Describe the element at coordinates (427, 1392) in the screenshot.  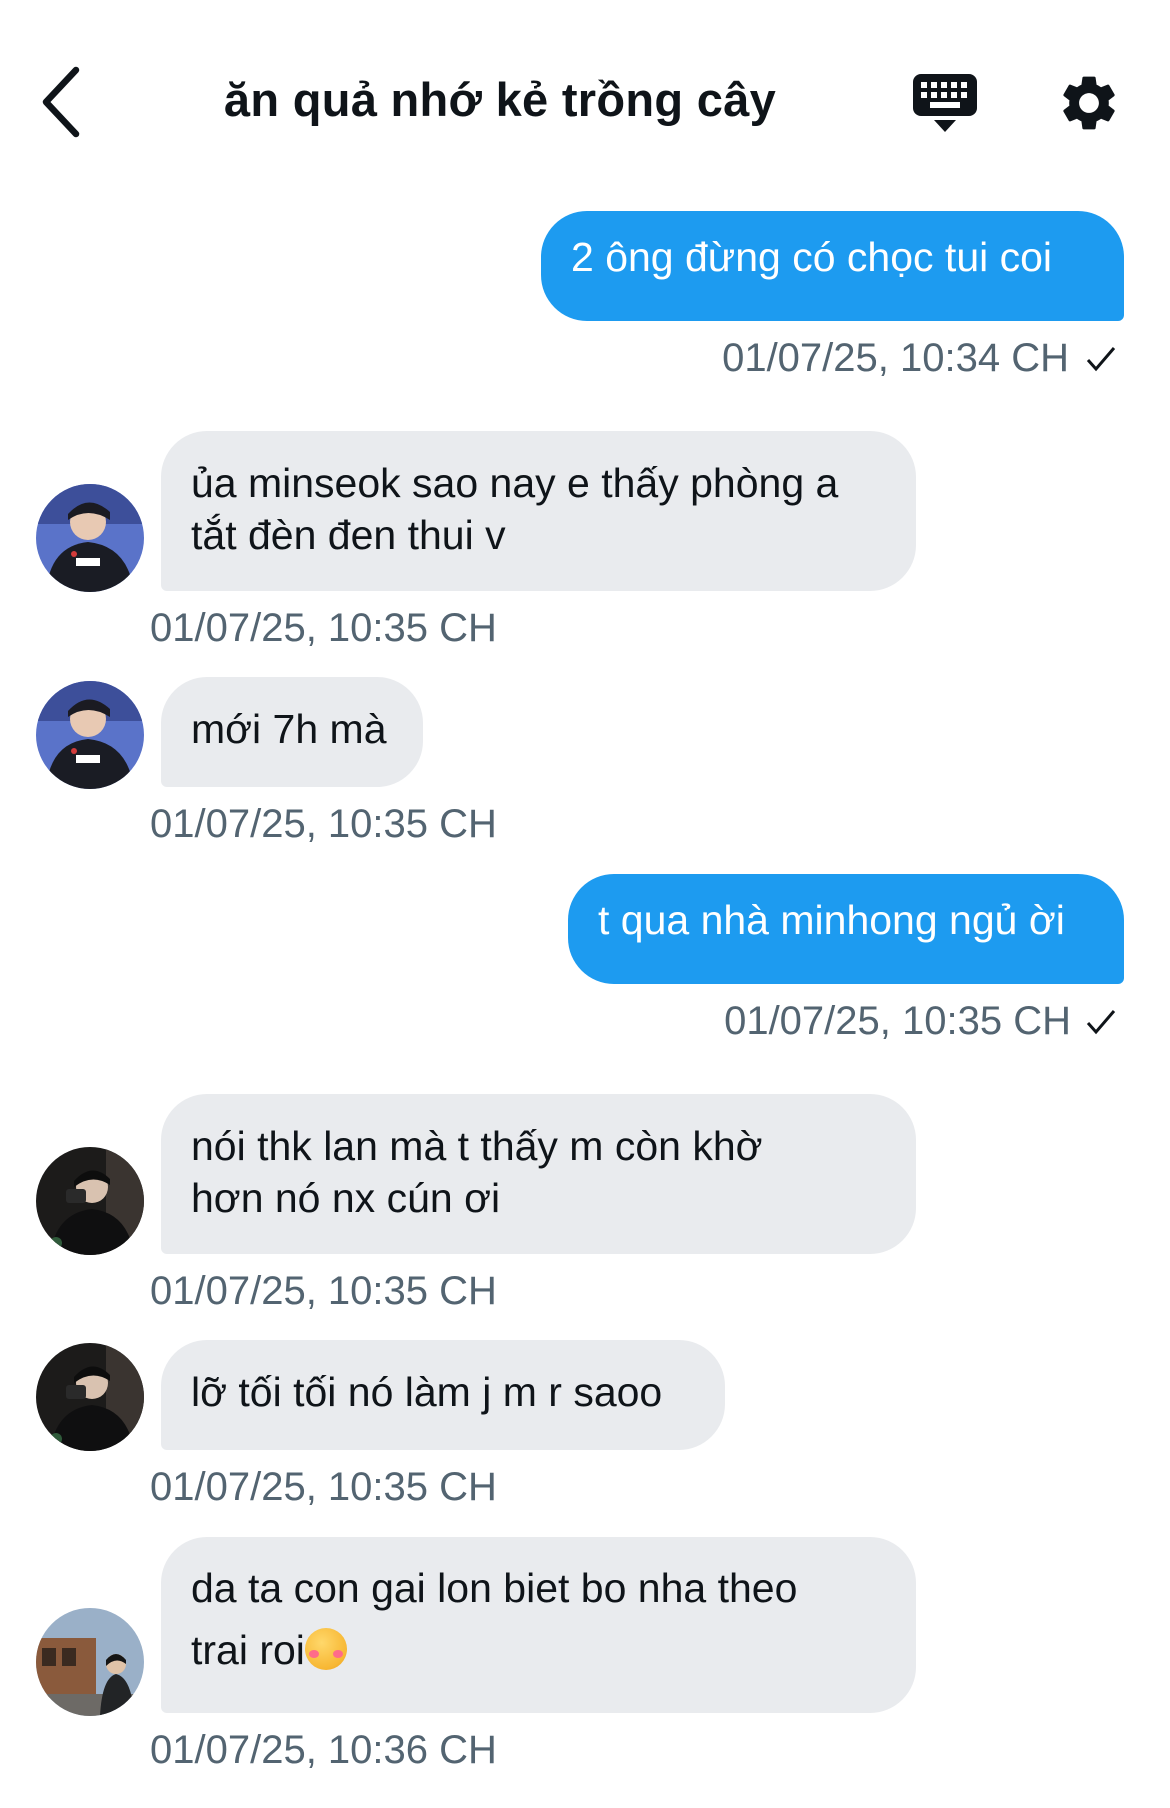
I see `message-text: lỡ tối tối nó làm j m r saoo` at that location.